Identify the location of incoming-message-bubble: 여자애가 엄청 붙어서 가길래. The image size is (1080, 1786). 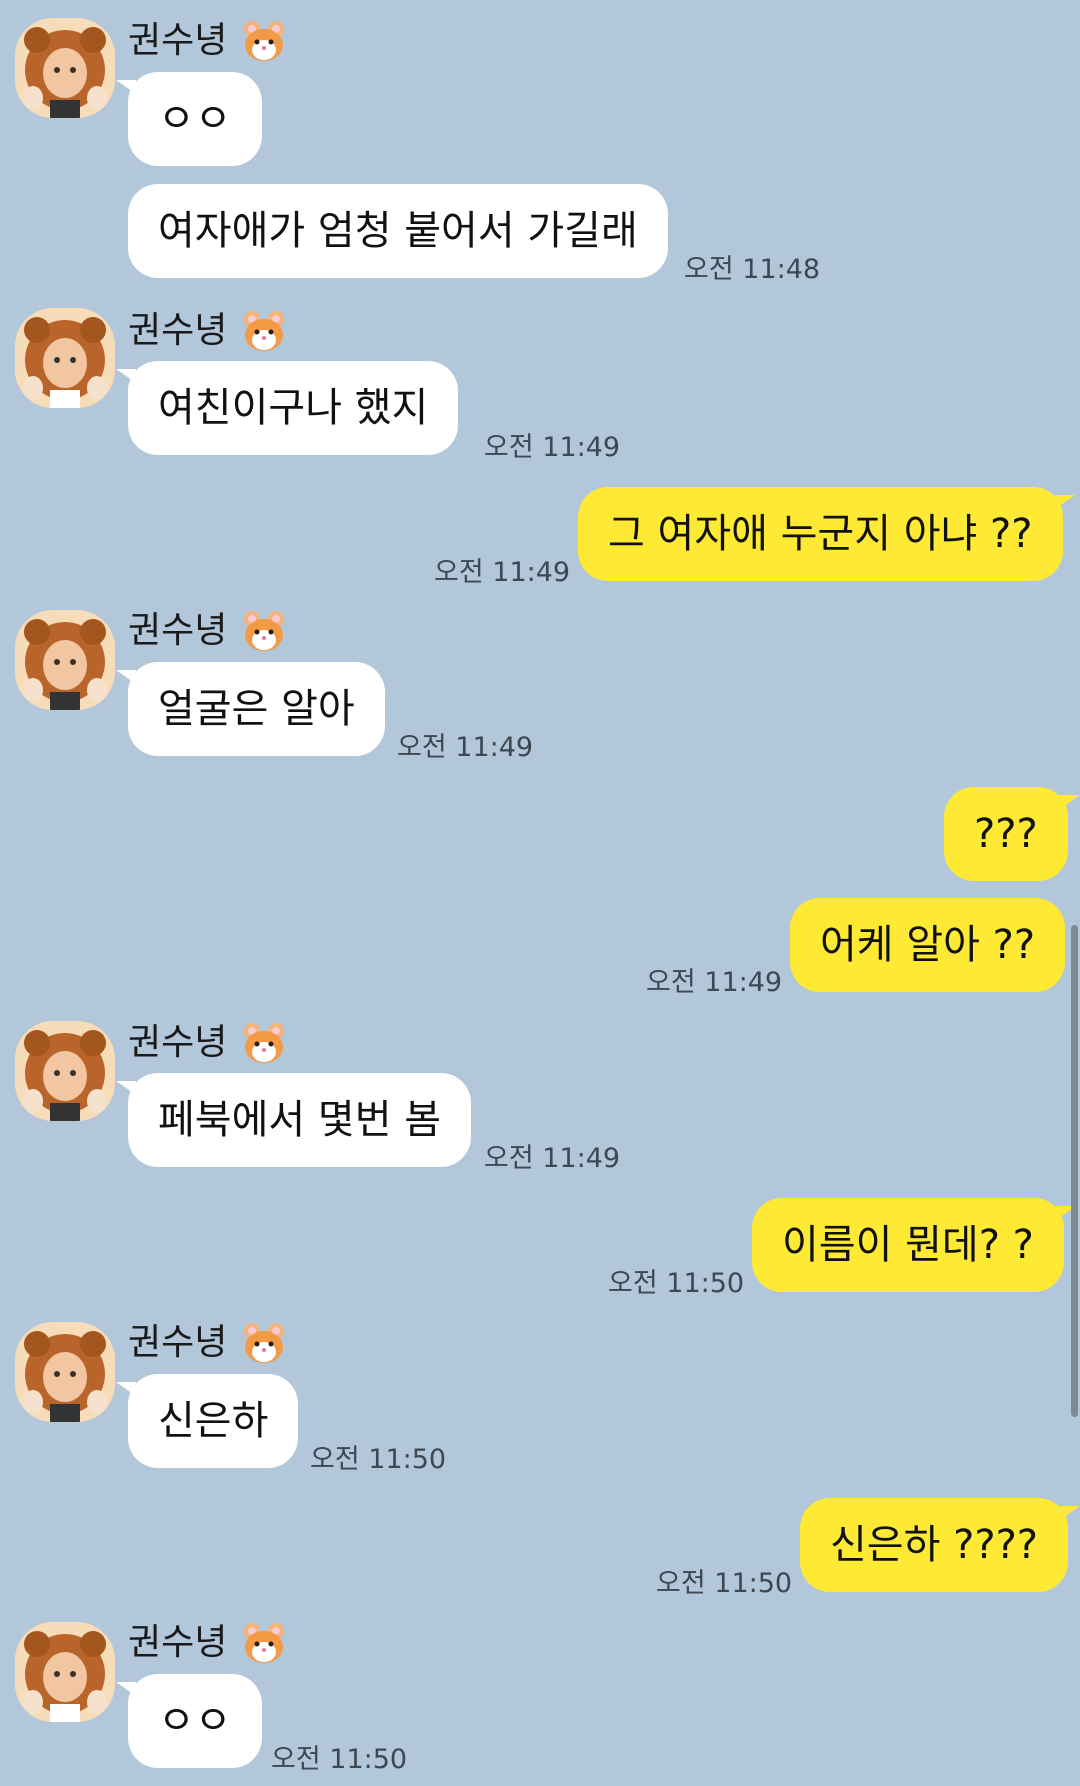
(398, 231).